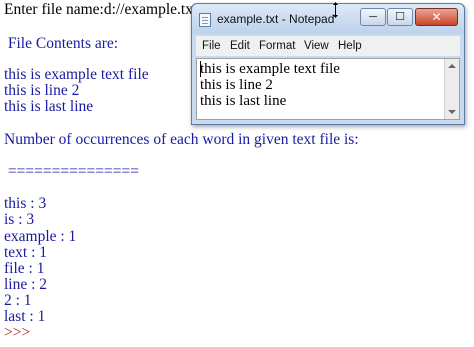 The height and width of the screenshot is (347, 474). What do you see at coordinates (276, 19) in the screenshot?
I see `notepad-title: example.txt - Notepad` at bounding box center [276, 19].